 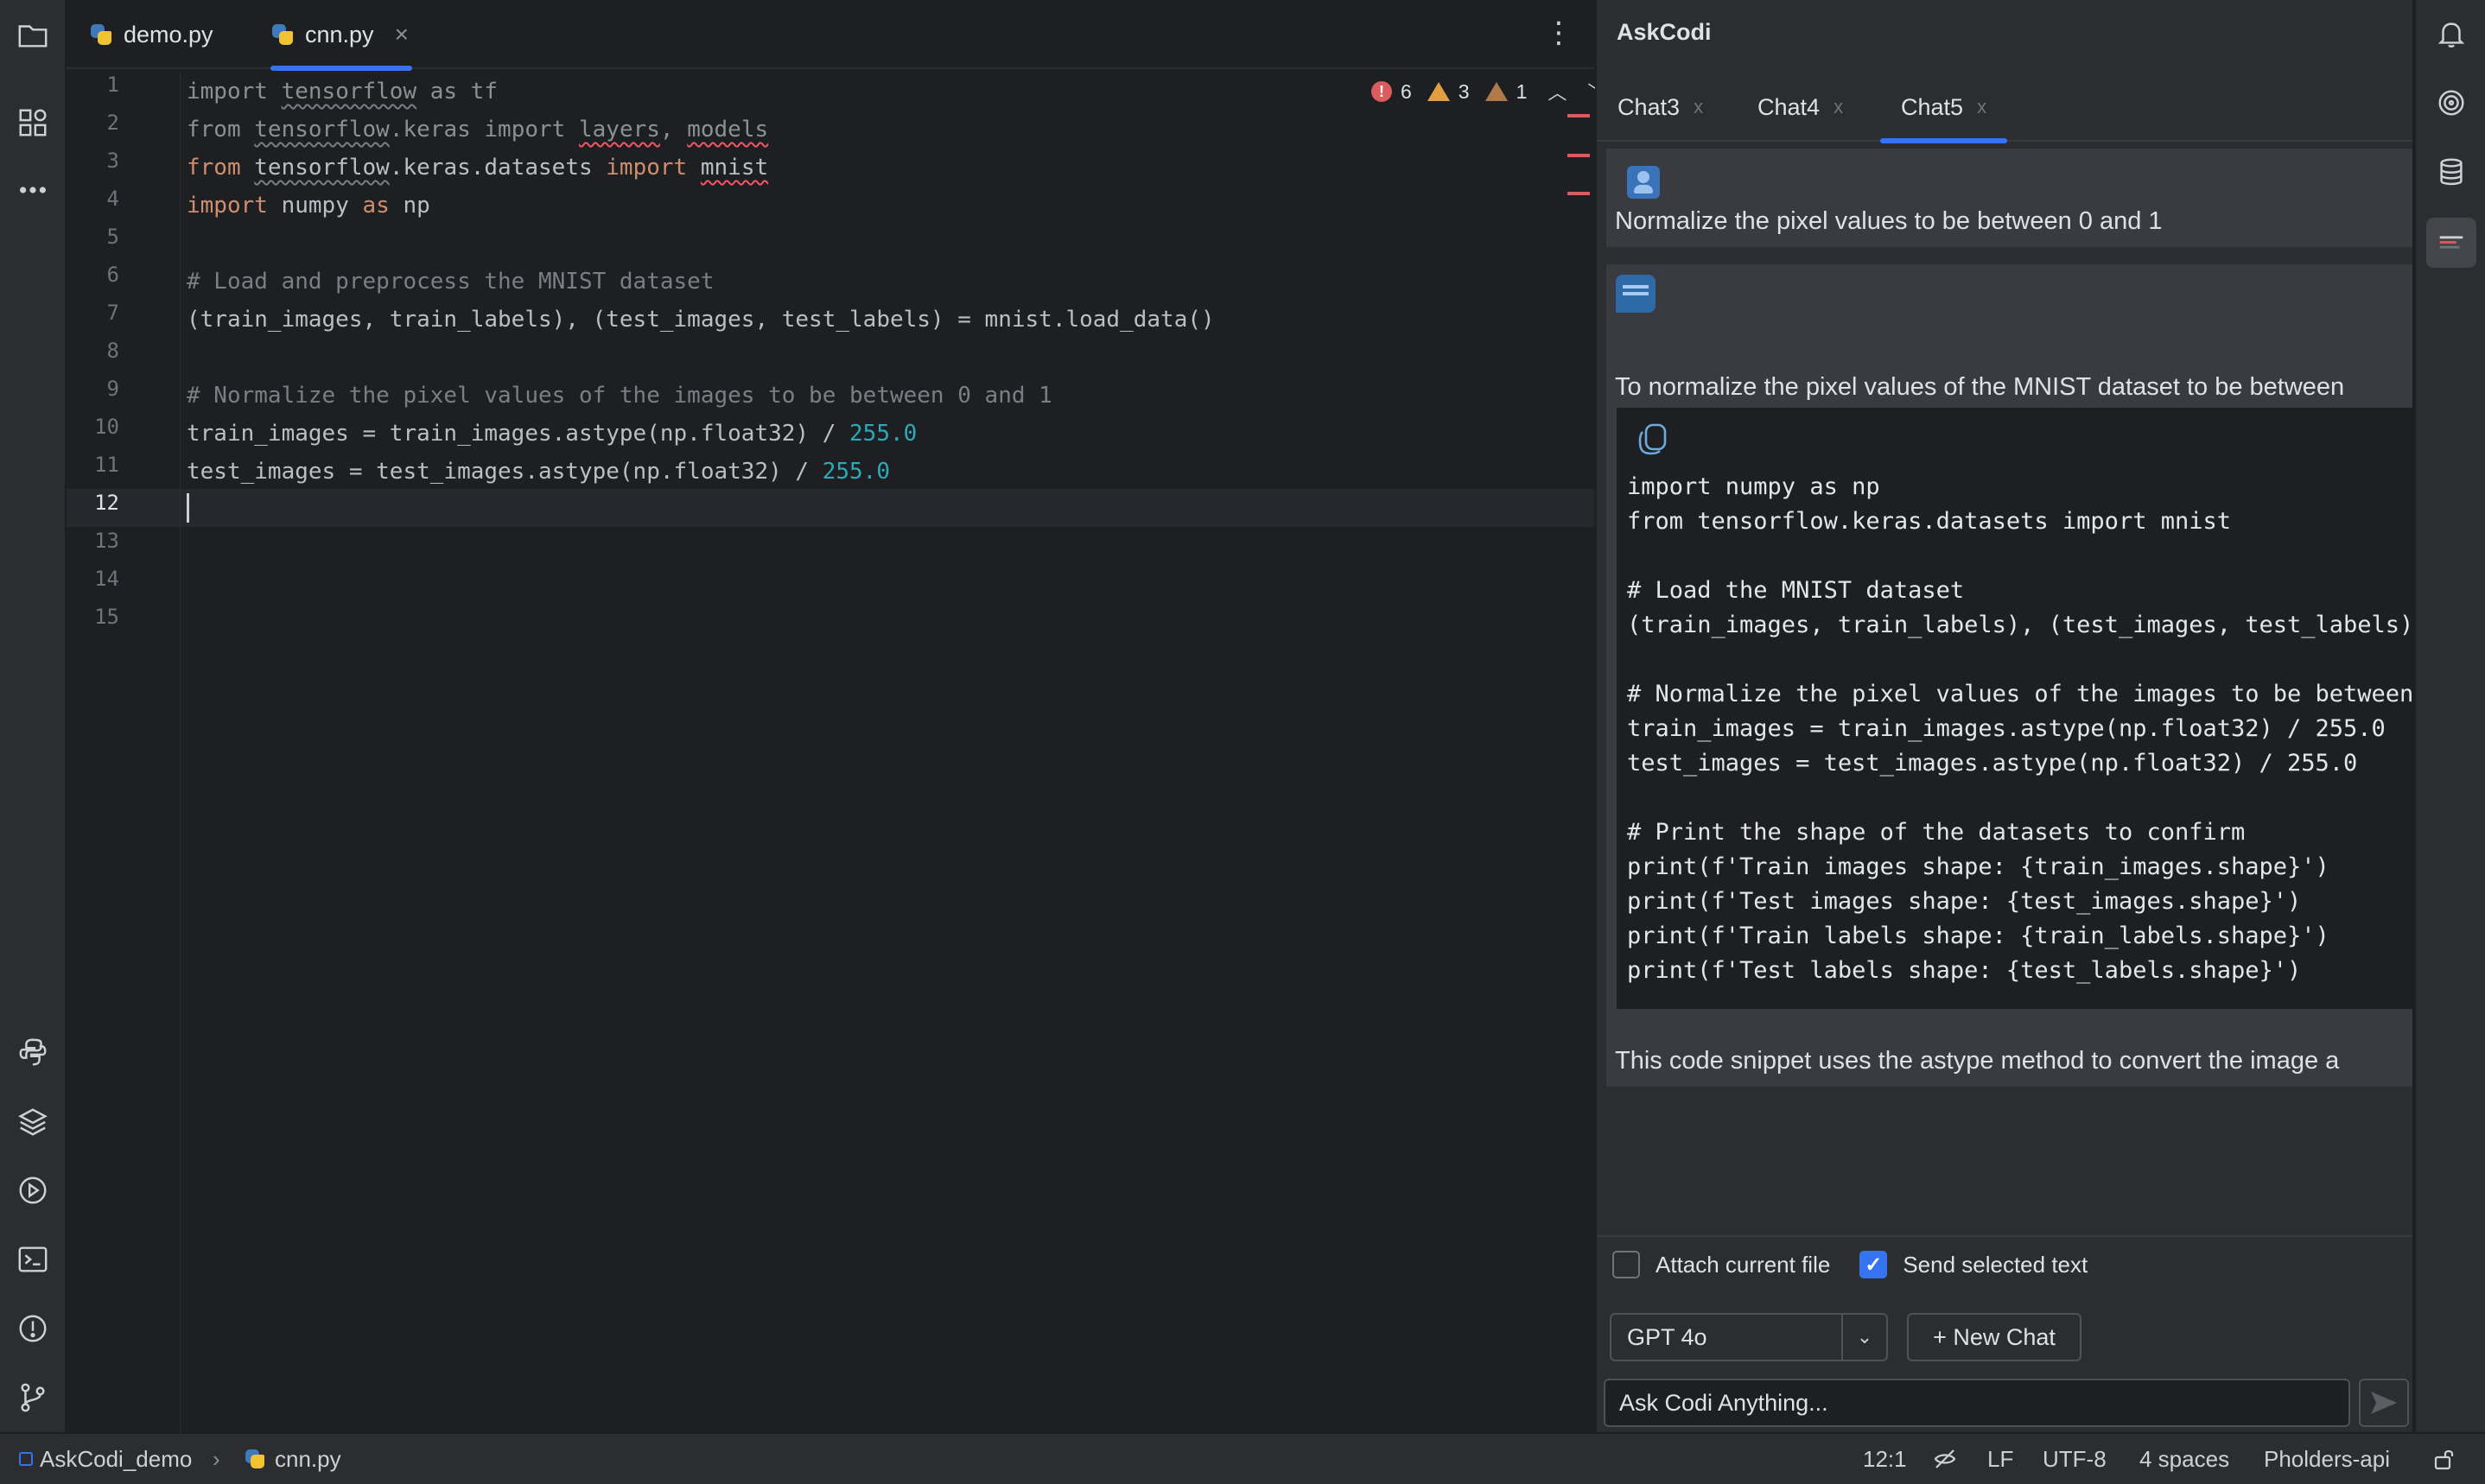 What do you see at coordinates (2451, 103) in the screenshot?
I see `ai-assistant-icon` at bounding box center [2451, 103].